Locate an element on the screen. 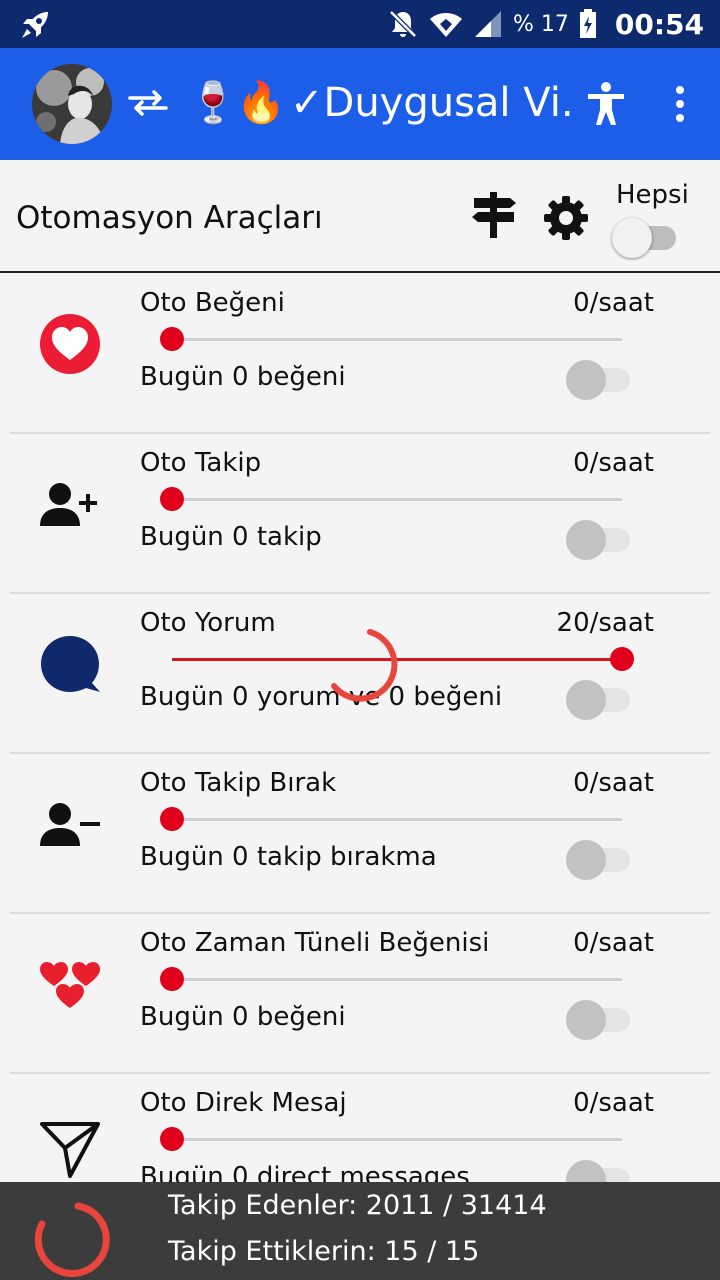 The image size is (720, 1280). followers-count: Takip Edenler: 2011 / 31414 is located at coordinates (357, 1205).